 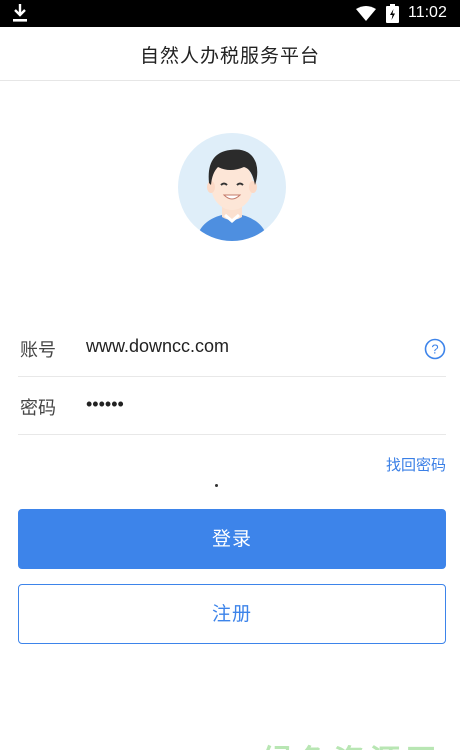 I want to click on forgot-password-link: 找回密码, so click(x=416, y=464).